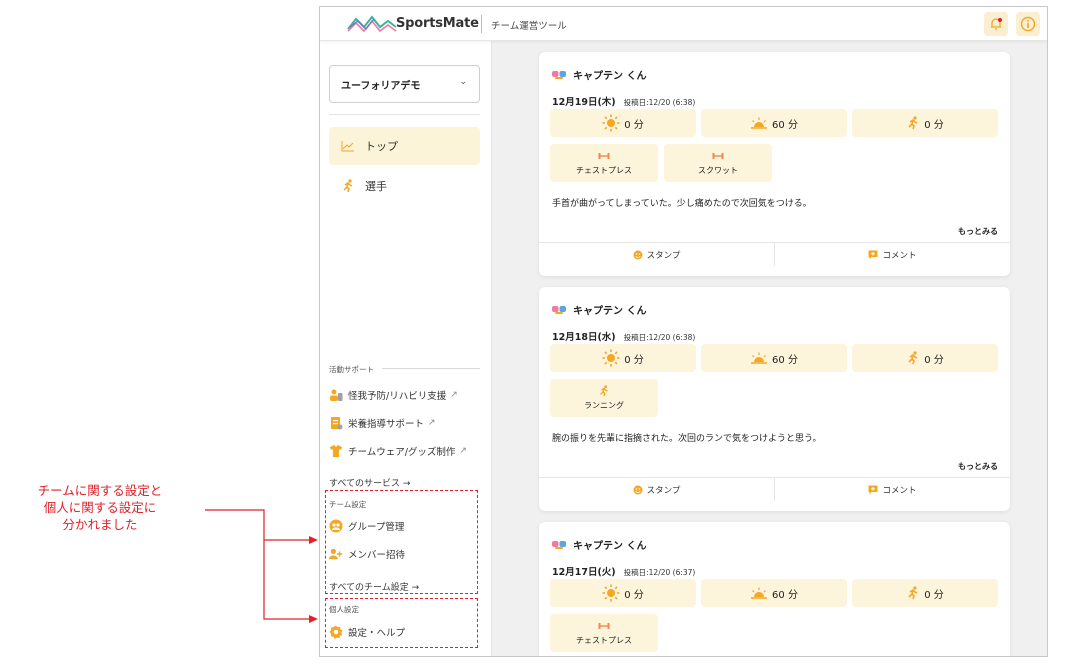 Image resolution: width=1065 pixels, height=666 pixels. I want to click on support-rehab-link: 怪我予防/リハビリ支援 ↗, so click(393, 395).